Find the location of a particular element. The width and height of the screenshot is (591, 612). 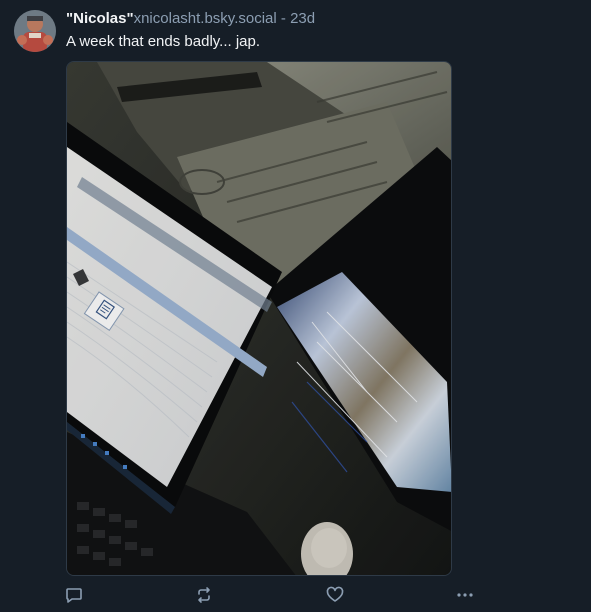

more-button is located at coordinates (465, 595).